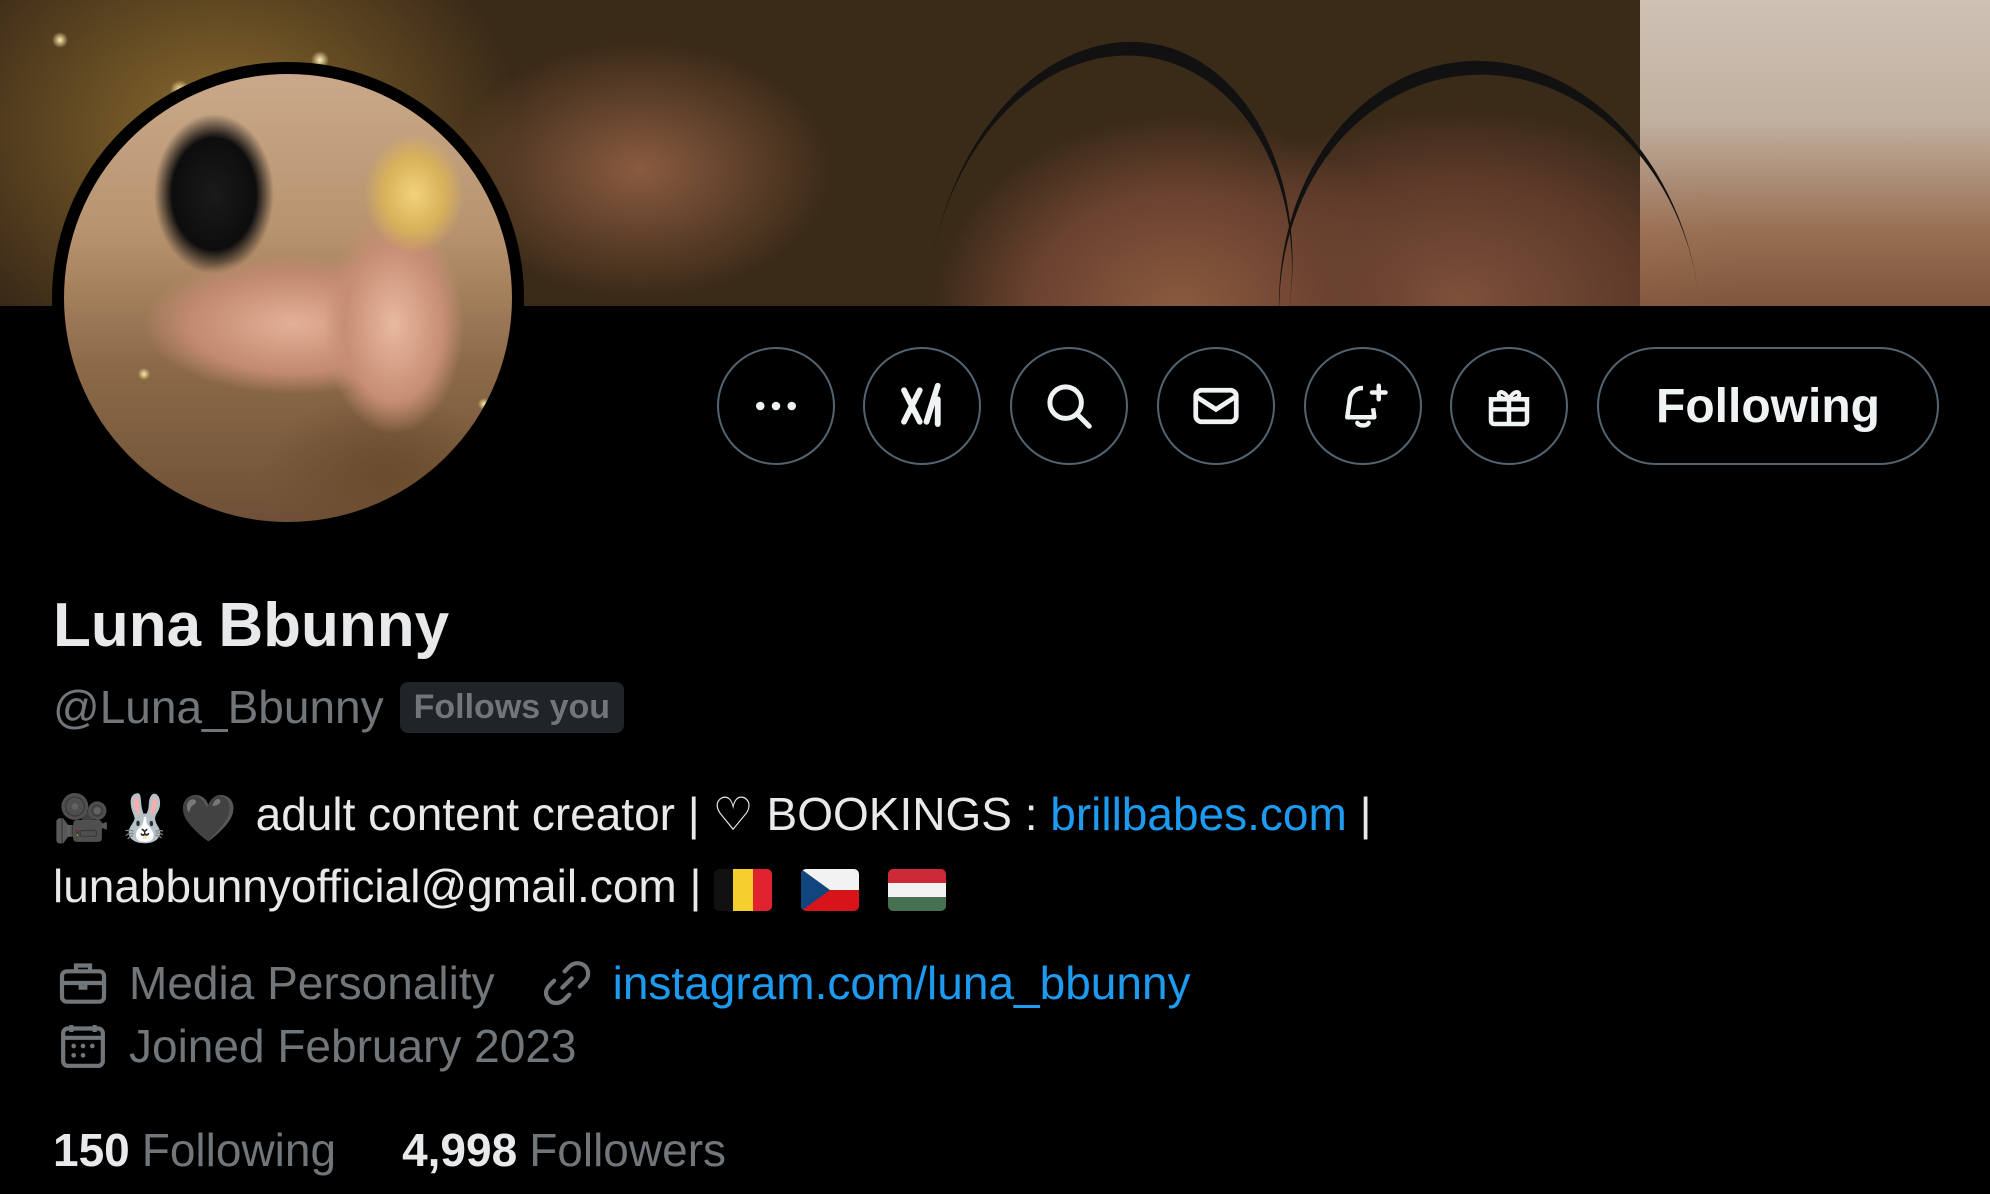 The image size is (1990, 1194). I want to click on more-button, so click(776, 406).